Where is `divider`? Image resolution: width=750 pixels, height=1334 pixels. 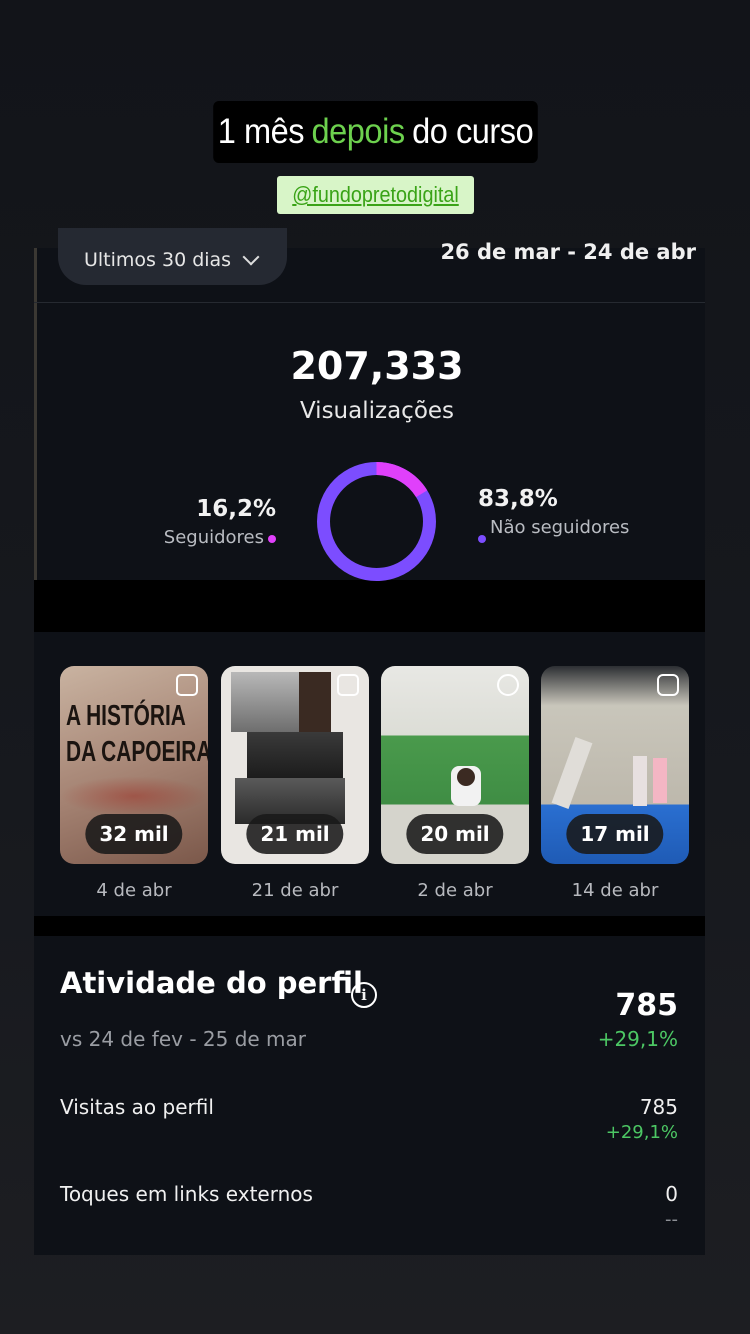
divider is located at coordinates (369, 302).